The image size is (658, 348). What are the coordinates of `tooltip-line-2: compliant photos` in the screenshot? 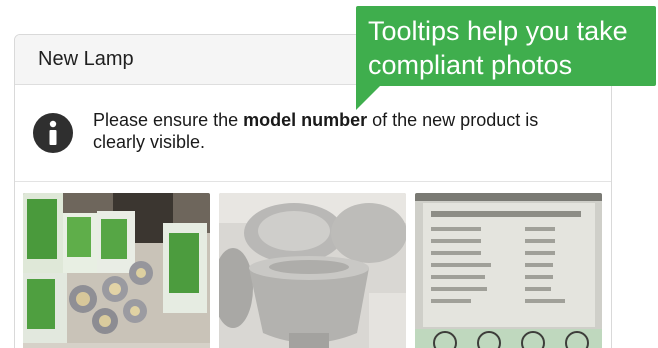 It's located at (470, 65).